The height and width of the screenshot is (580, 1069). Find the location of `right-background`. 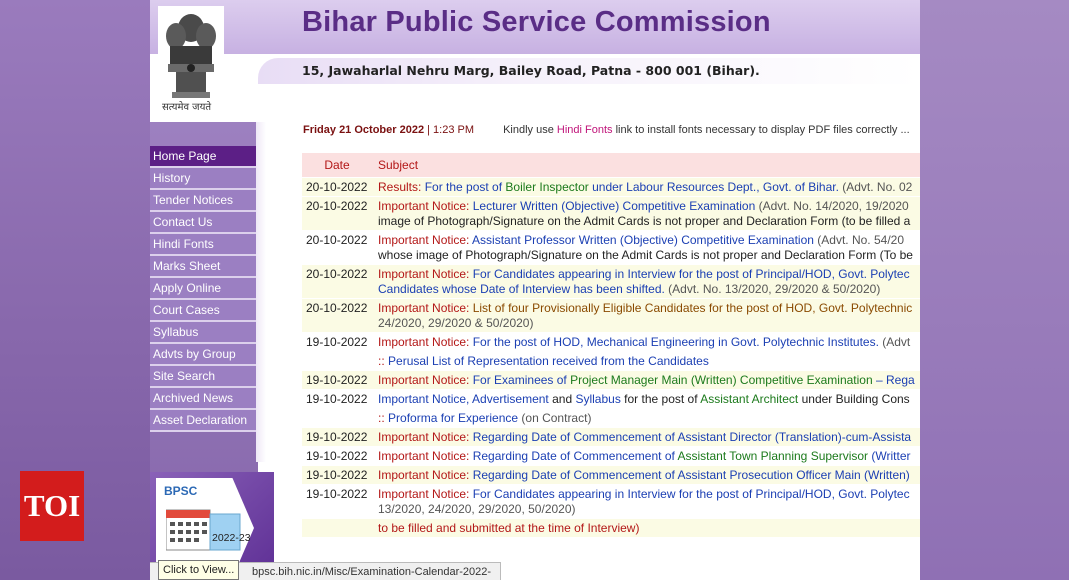

right-background is located at coordinates (994, 290).